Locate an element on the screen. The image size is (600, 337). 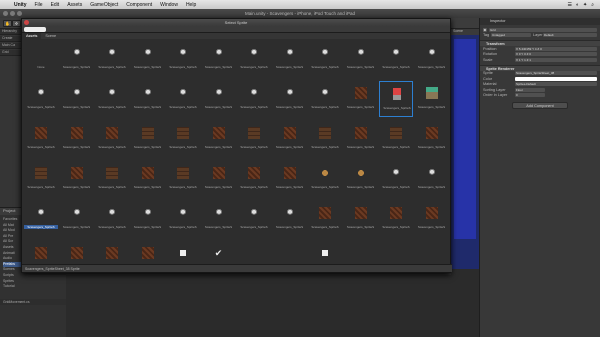
hierarchy-item-main-camera: Main Ca is located at coordinates (11, 46).